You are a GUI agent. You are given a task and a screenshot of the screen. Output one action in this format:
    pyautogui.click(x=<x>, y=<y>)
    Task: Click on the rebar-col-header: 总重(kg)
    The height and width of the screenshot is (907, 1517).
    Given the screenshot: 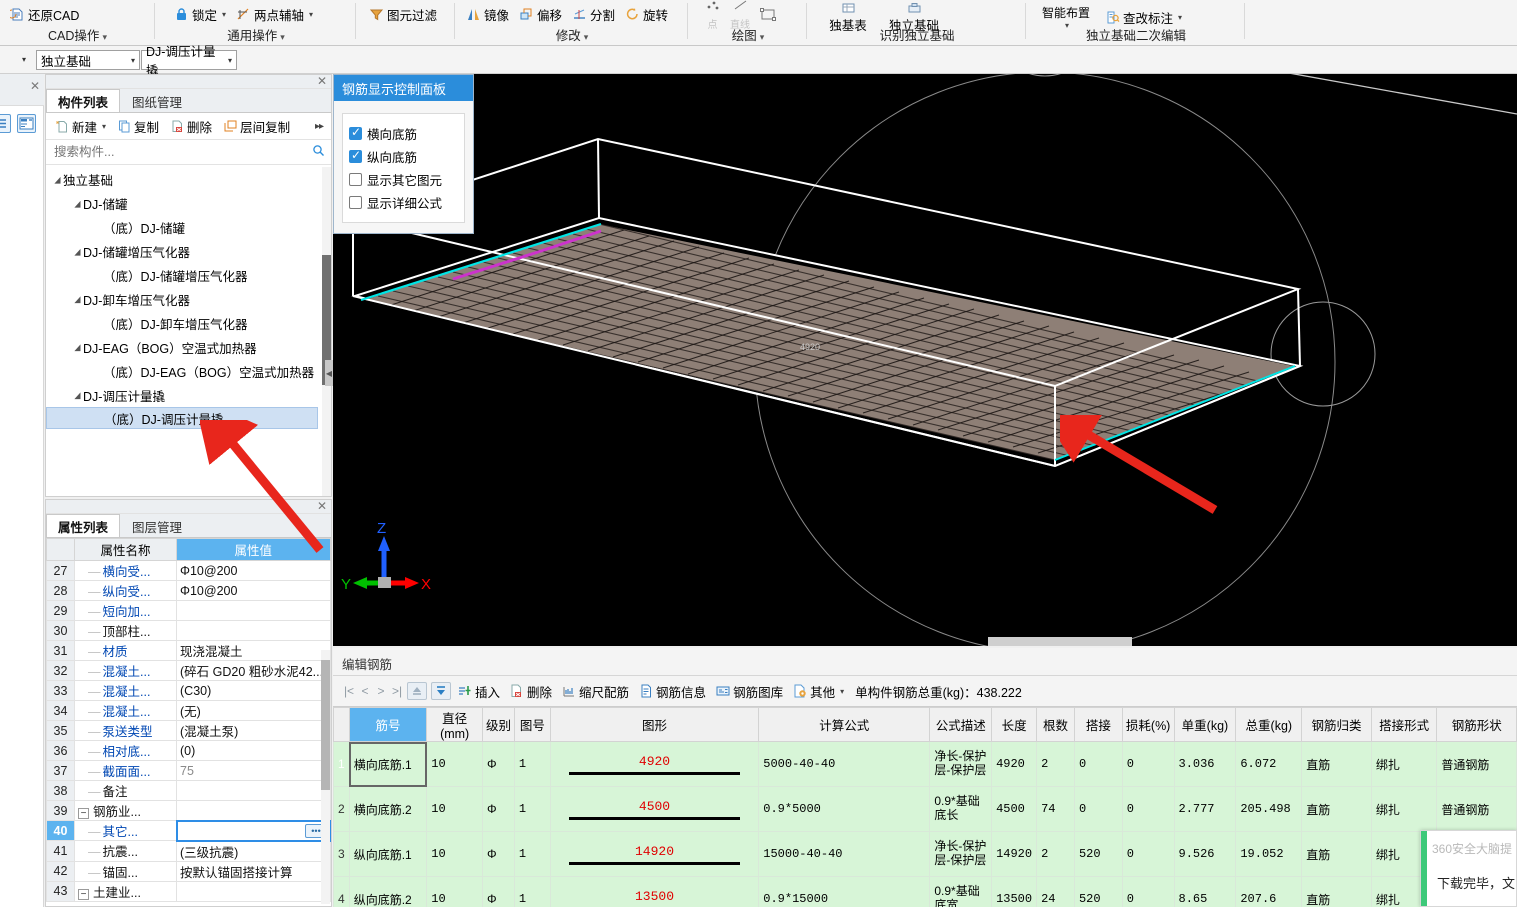 What is the action you would take?
    pyautogui.click(x=1269, y=724)
    